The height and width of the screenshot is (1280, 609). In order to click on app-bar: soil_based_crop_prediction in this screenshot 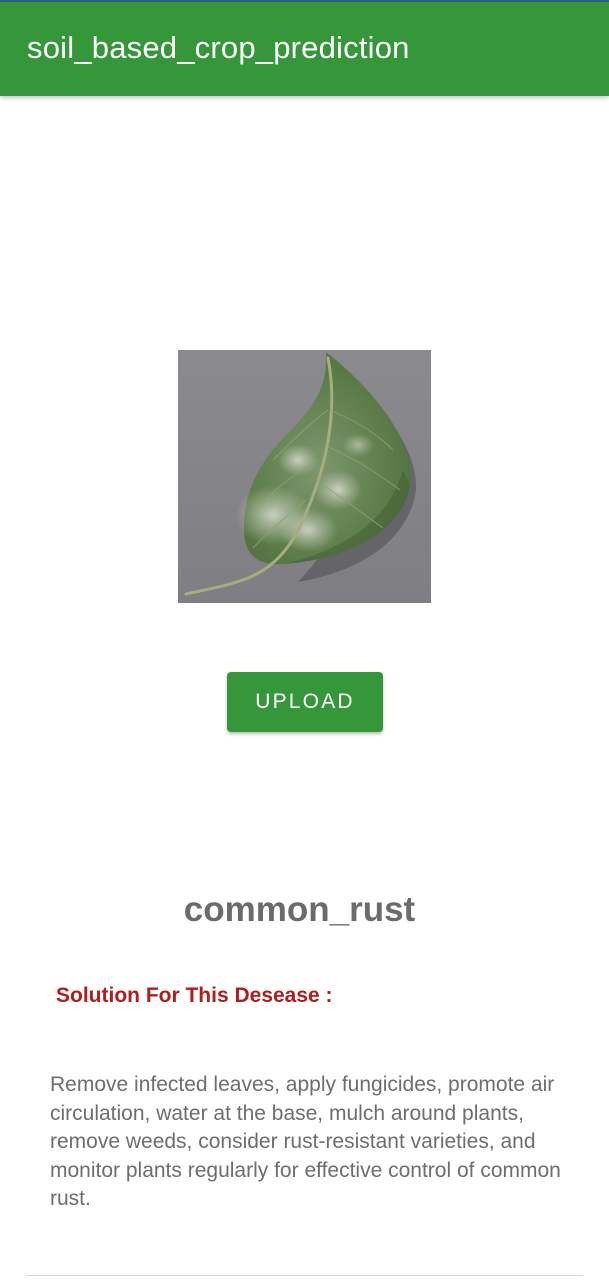, I will do `click(304, 49)`.